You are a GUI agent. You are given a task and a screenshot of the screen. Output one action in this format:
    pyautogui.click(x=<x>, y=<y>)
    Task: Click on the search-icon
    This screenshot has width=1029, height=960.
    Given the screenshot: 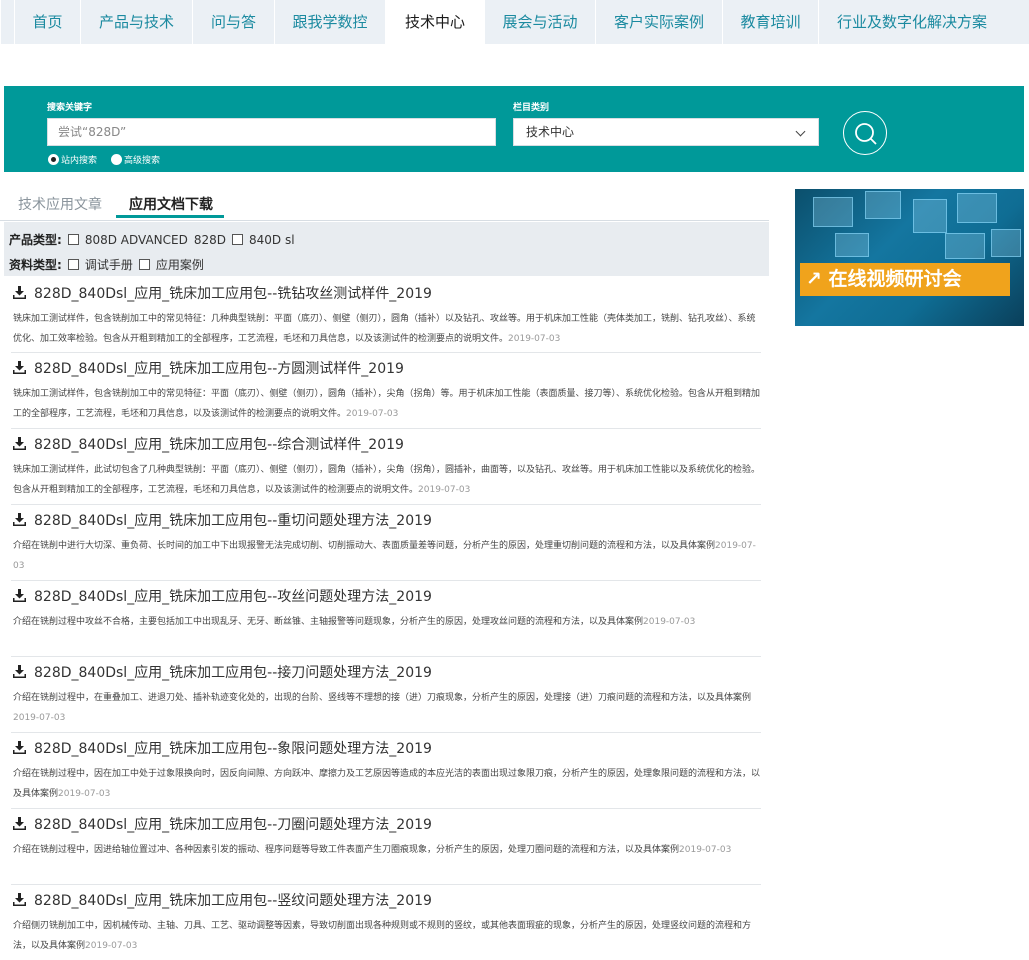 What is the action you would take?
    pyautogui.click(x=866, y=134)
    